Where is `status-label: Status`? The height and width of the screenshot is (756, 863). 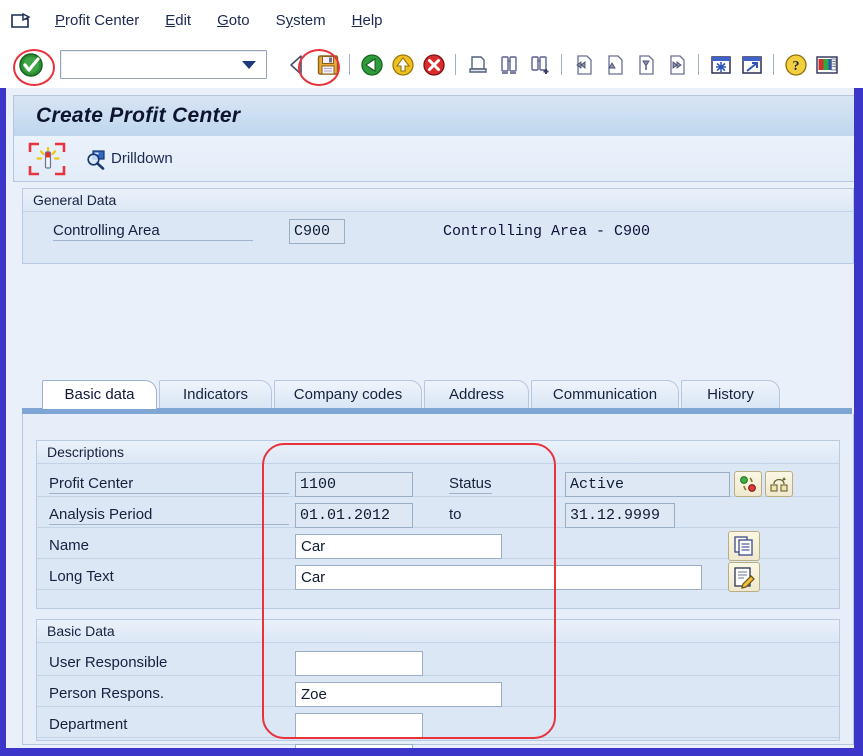 status-label: Status is located at coordinates (470, 484).